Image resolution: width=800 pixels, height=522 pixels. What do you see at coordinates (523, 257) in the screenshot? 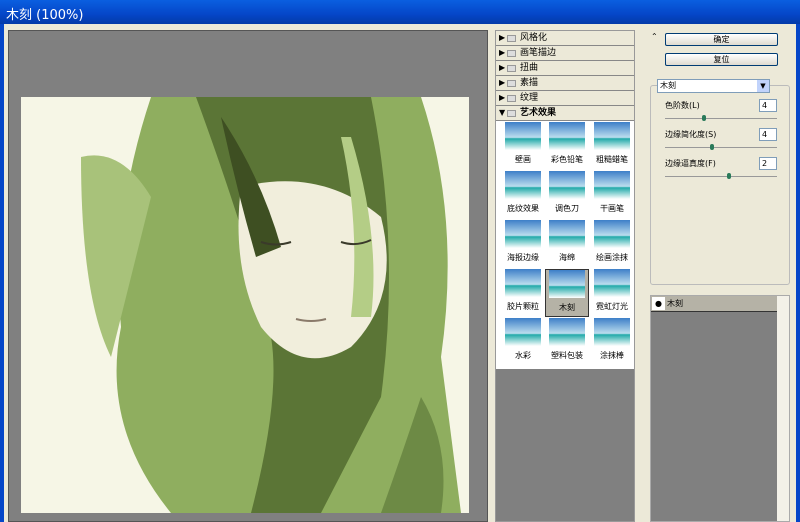
I see `filter-label: 海报边缘` at bounding box center [523, 257].